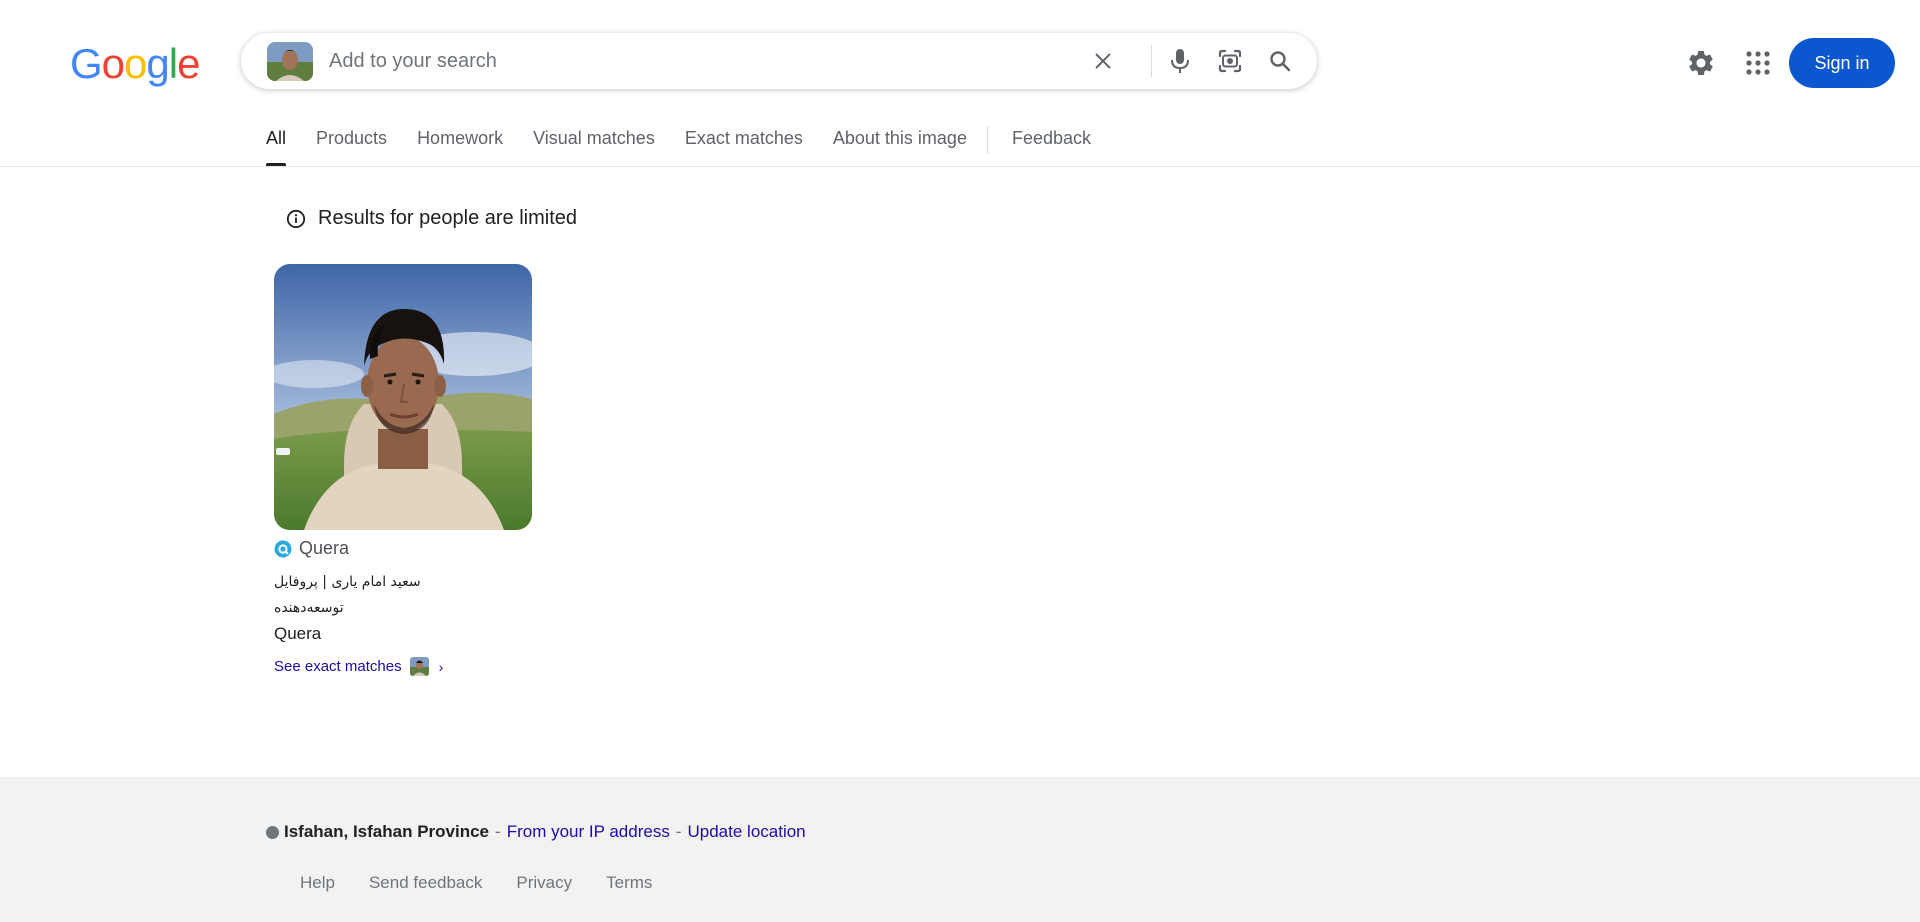  What do you see at coordinates (676, 61) in the screenshot?
I see `search-input` at bounding box center [676, 61].